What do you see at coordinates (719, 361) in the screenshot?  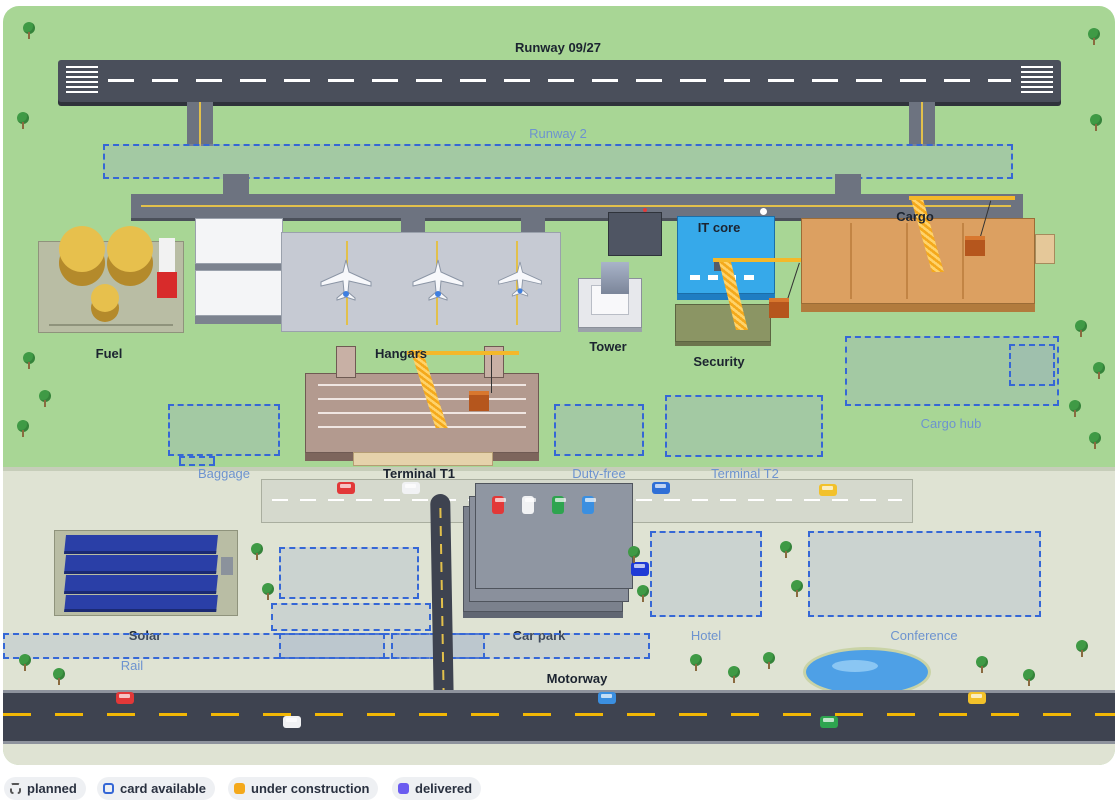 I see `security-label: Security` at bounding box center [719, 361].